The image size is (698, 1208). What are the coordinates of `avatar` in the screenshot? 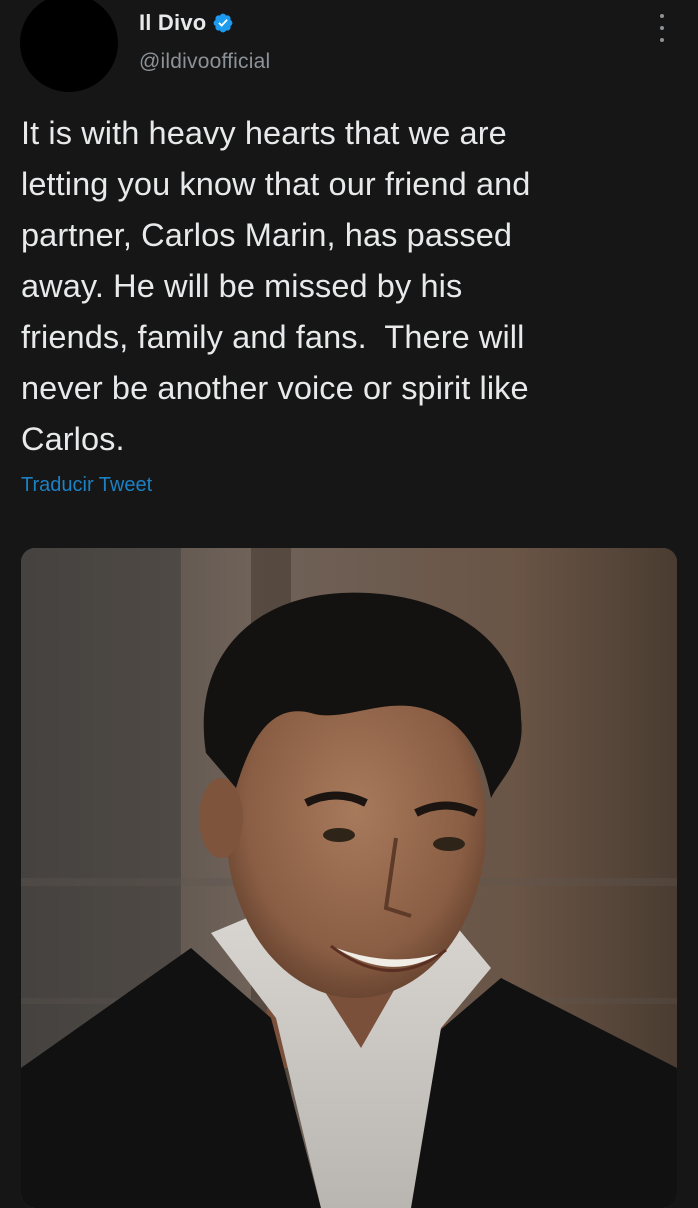 It's located at (69, 46).